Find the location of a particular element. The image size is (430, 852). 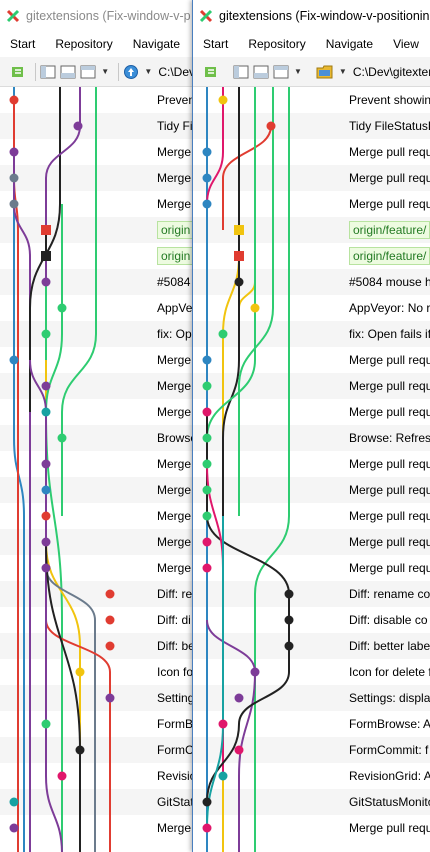

right-menu-repository: Repository is located at coordinates (276, 44).